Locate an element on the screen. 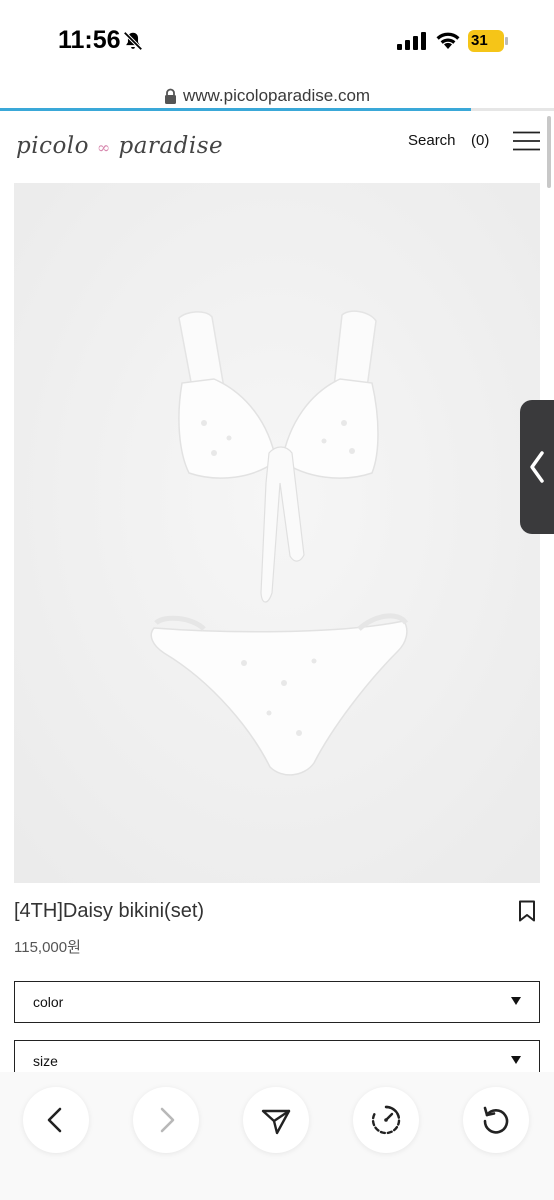 The width and height of the screenshot is (554, 1200). forward-button is located at coordinates (166, 1120).